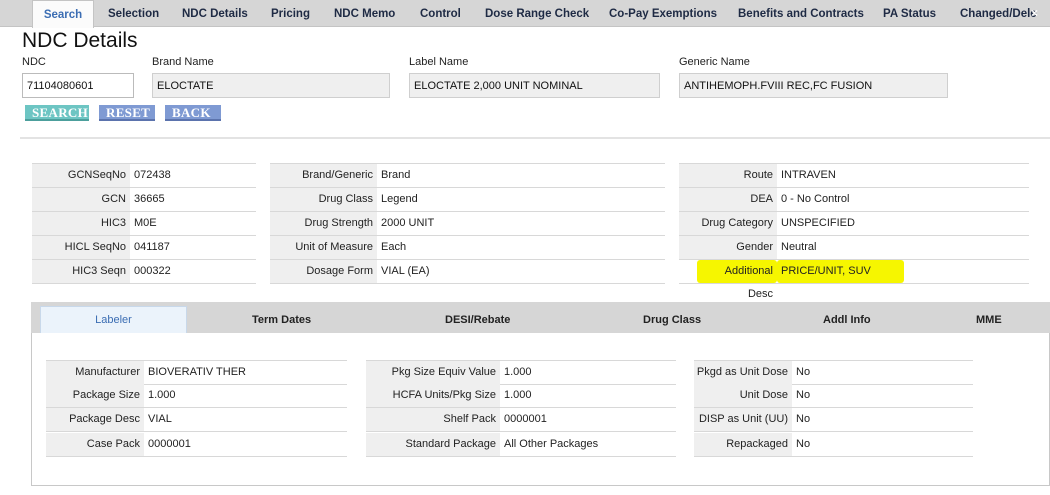 The width and height of the screenshot is (1050, 495). What do you see at coordinates (714, 62) in the screenshot?
I see `generic-name-label: Generic Name` at bounding box center [714, 62].